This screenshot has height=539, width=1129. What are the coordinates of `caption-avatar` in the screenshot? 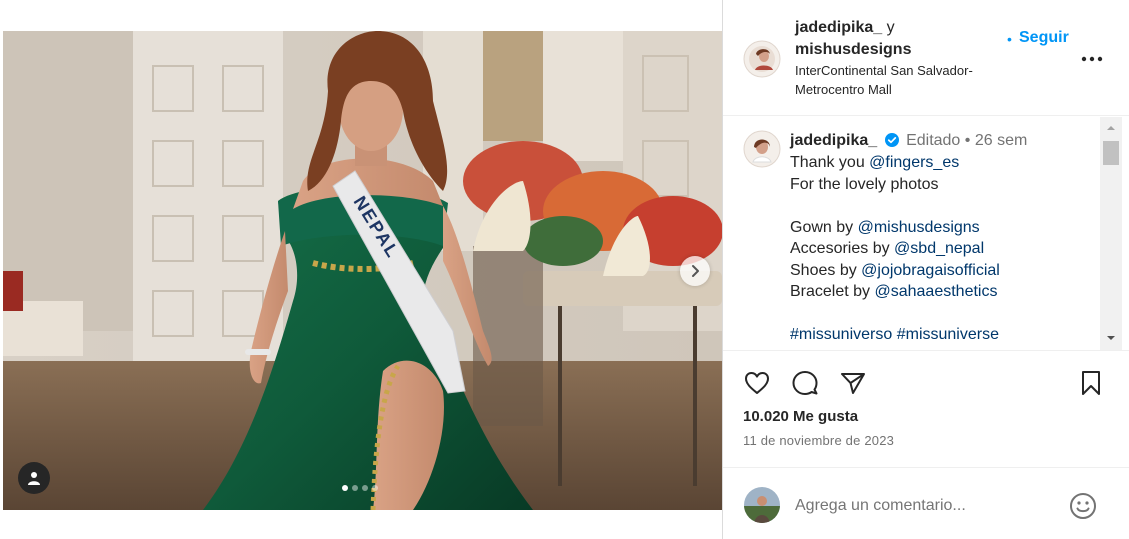 It's located at (762, 149).